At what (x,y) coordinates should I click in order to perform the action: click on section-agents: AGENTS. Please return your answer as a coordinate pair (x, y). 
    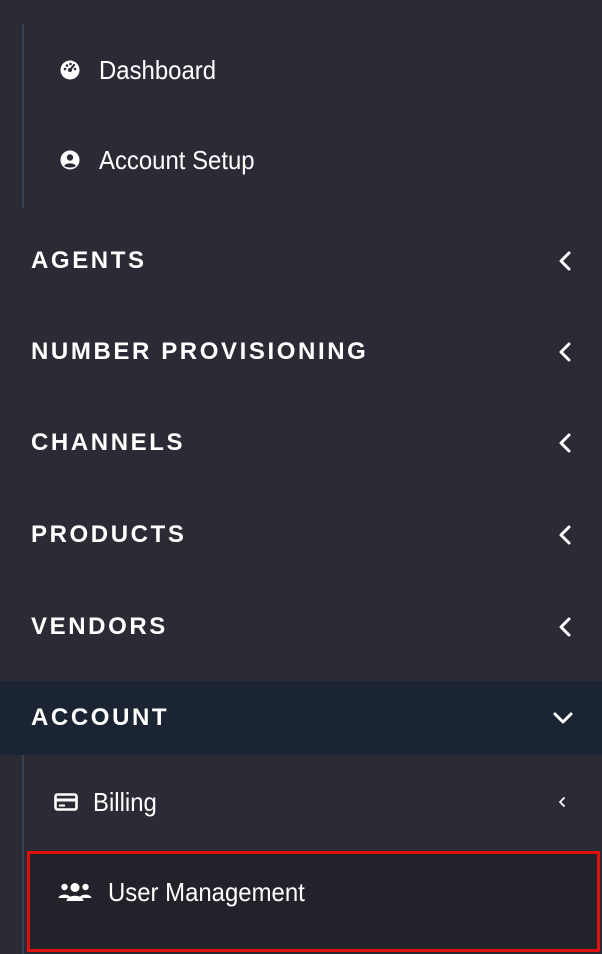
    Looking at the image, I should click on (301, 261).